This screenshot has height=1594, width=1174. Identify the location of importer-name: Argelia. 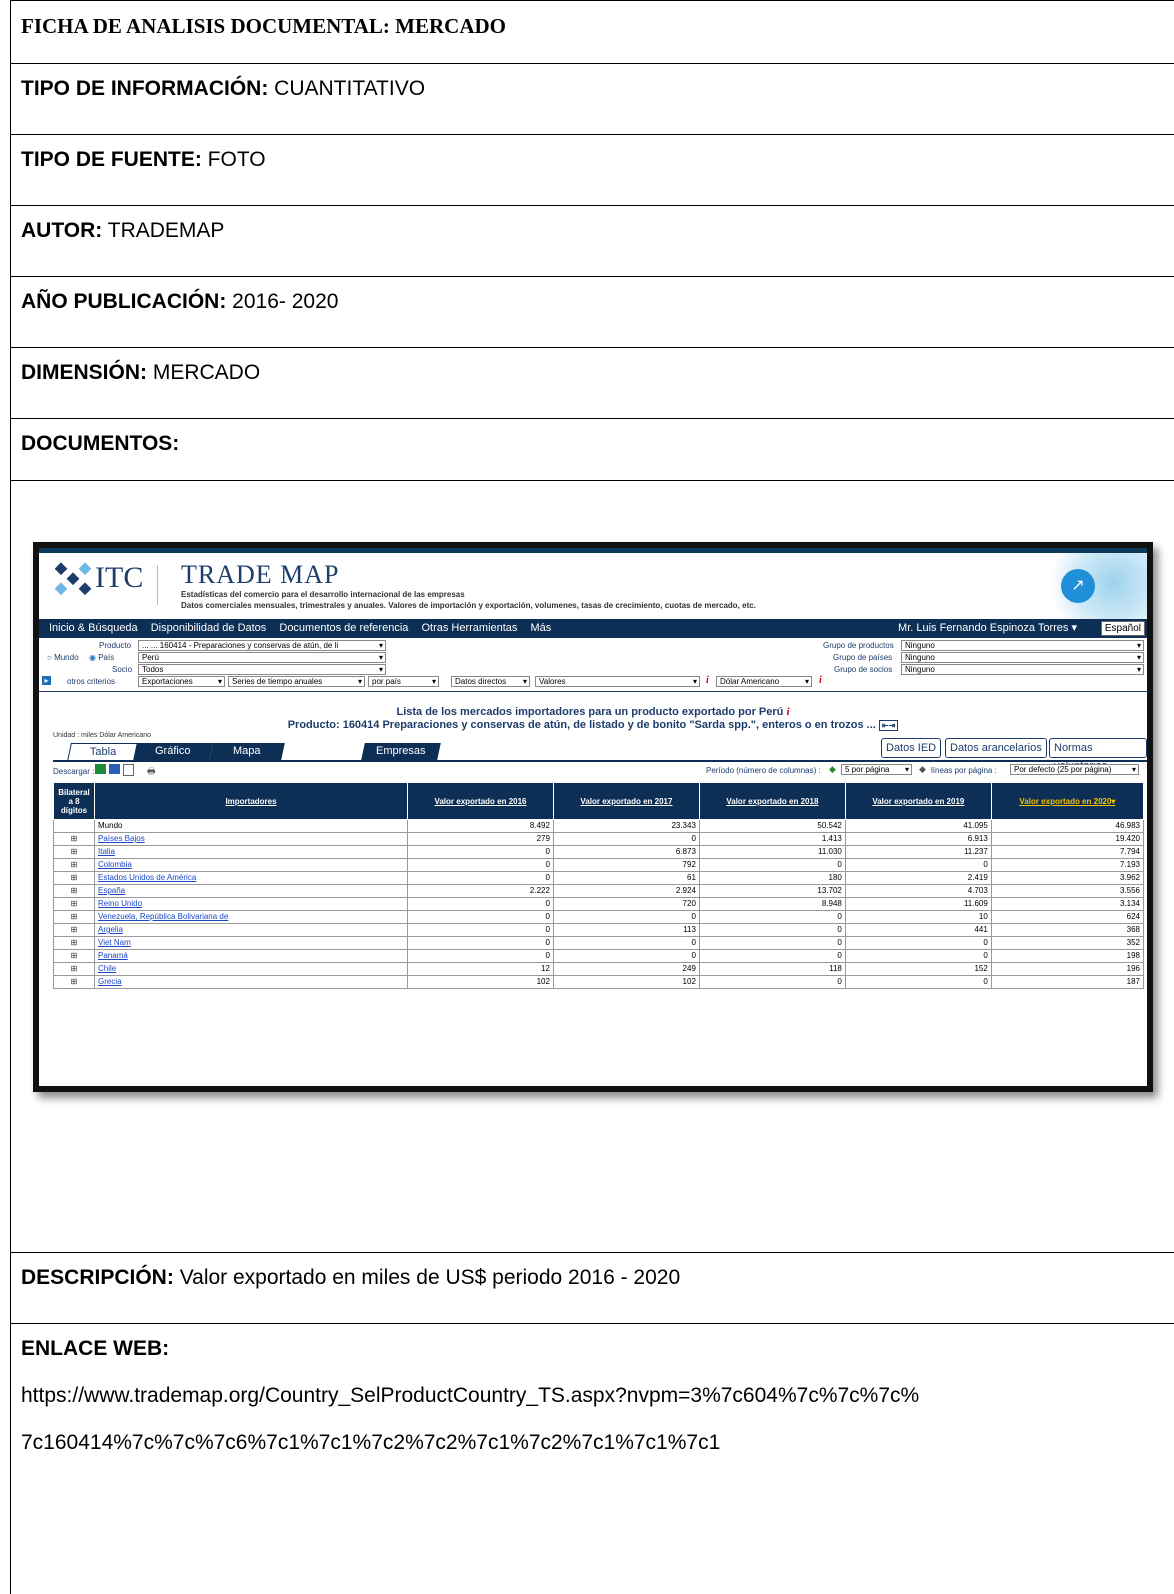
(251, 930).